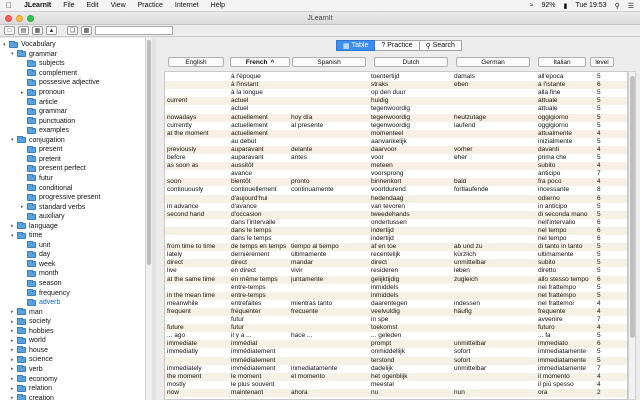 The height and width of the screenshot is (400, 640). Describe the element at coordinates (412, 385) in the screenshot. I see `table-cell-dutch: meestal` at that location.